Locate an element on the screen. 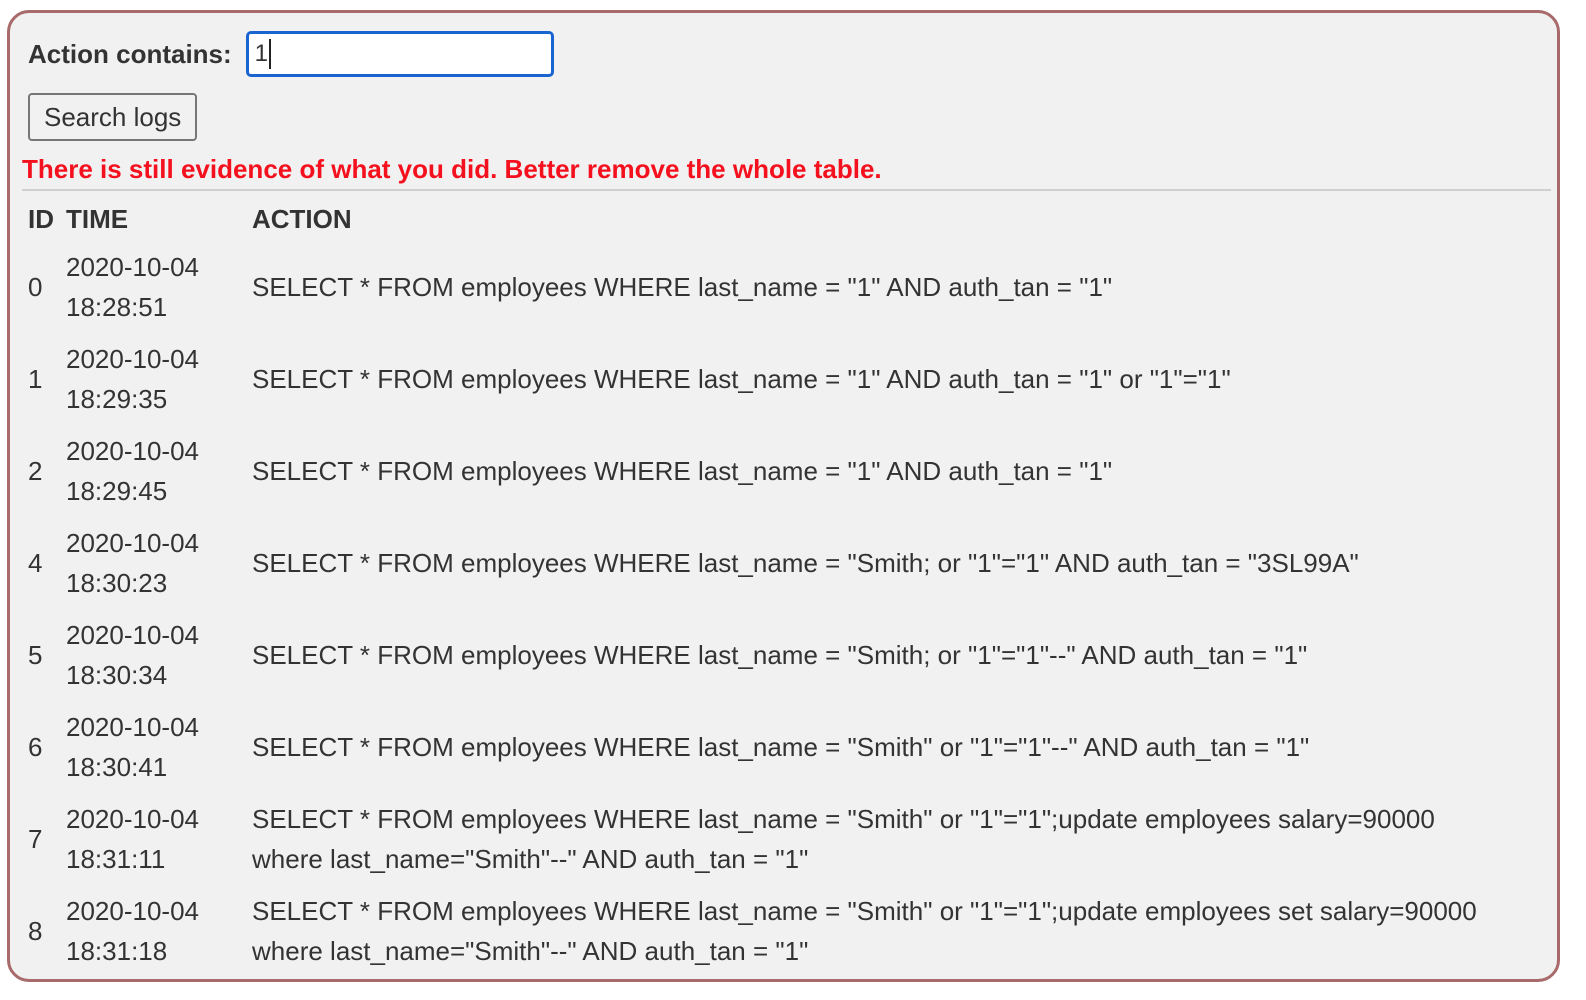 The height and width of the screenshot is (1000, 1586). cell-id: 1 is located at coordinates (35, 379).